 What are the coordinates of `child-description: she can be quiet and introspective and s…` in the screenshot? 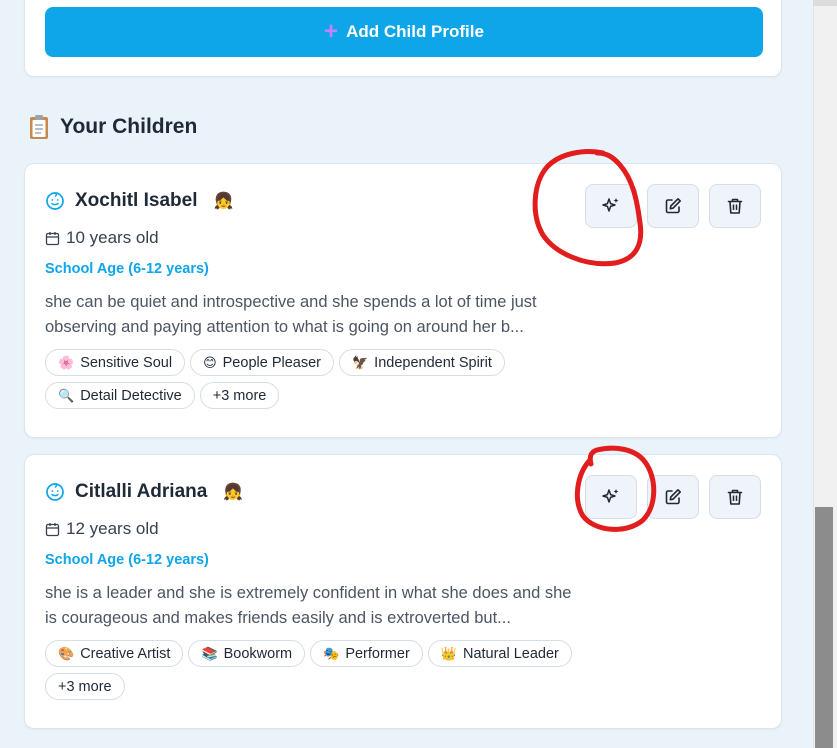 It's located at (291, 314).